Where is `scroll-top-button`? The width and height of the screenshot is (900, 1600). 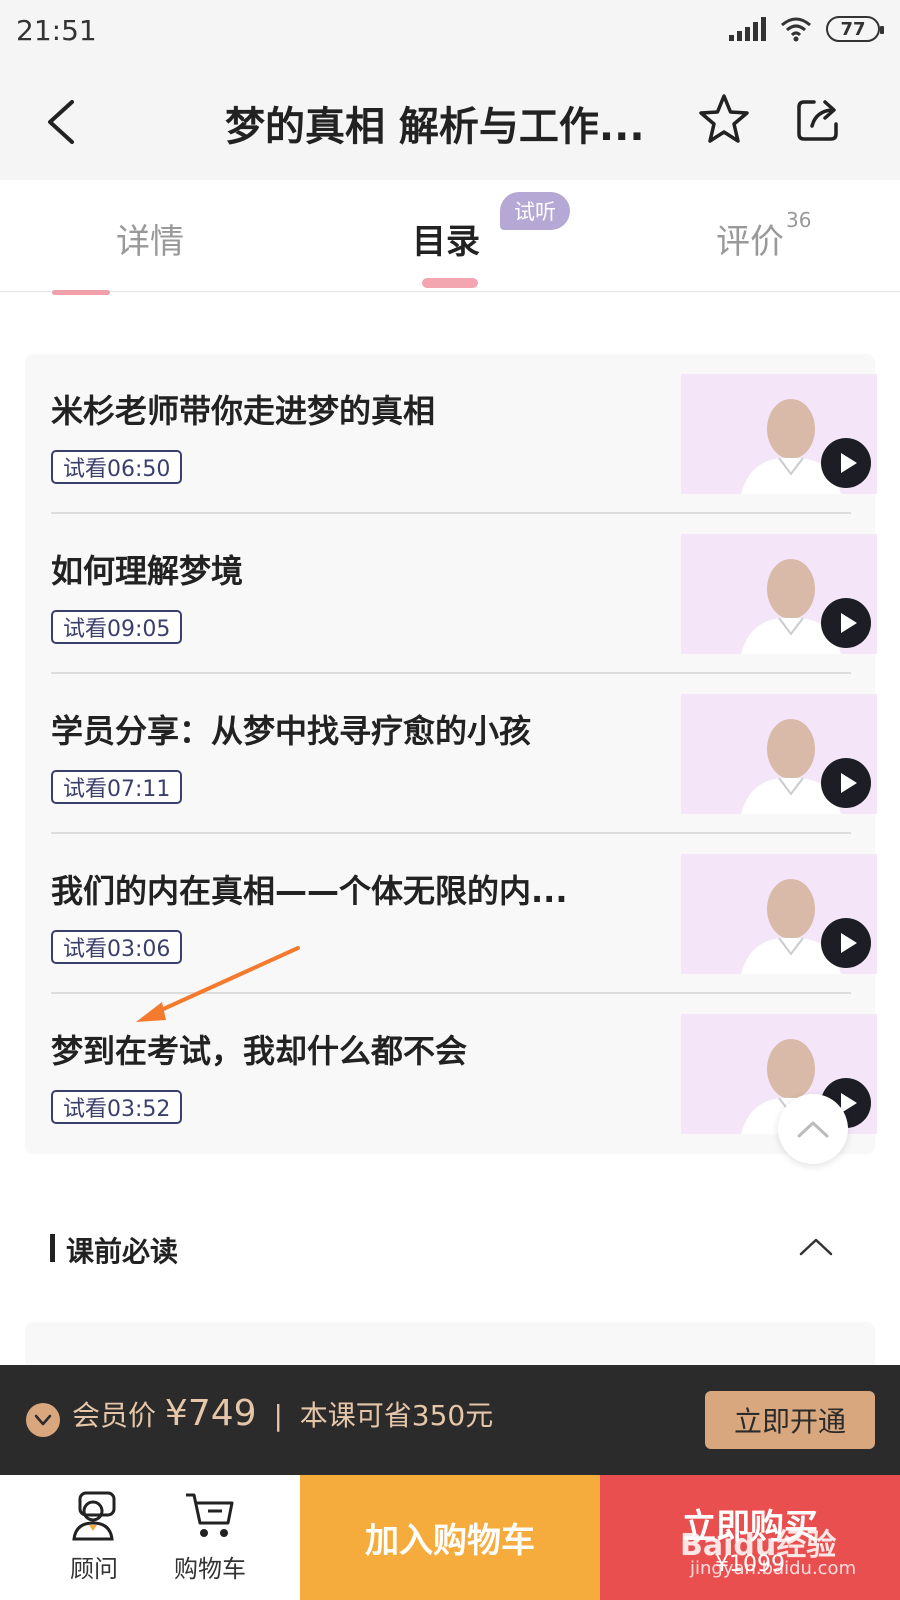 scroll-top-button is located at coordinates (813, 1129).